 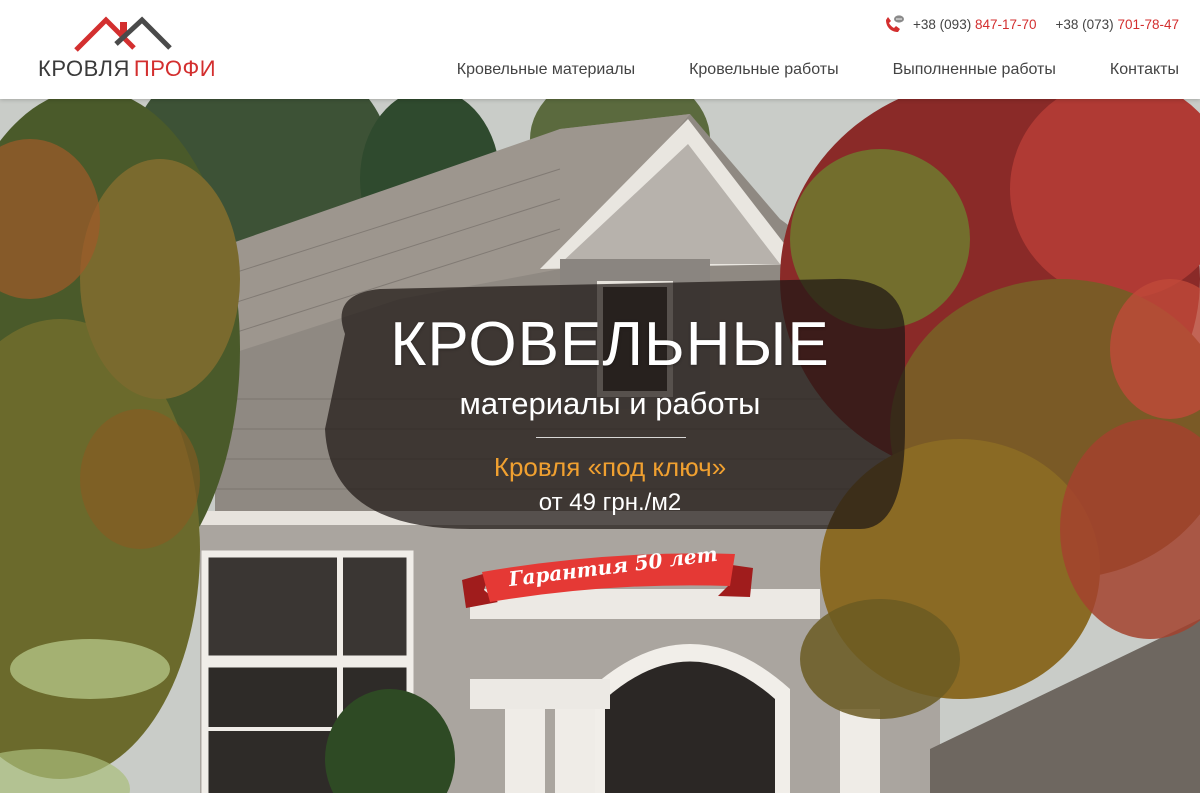 I want to click on hero-divider, so click(x=611, y=437).